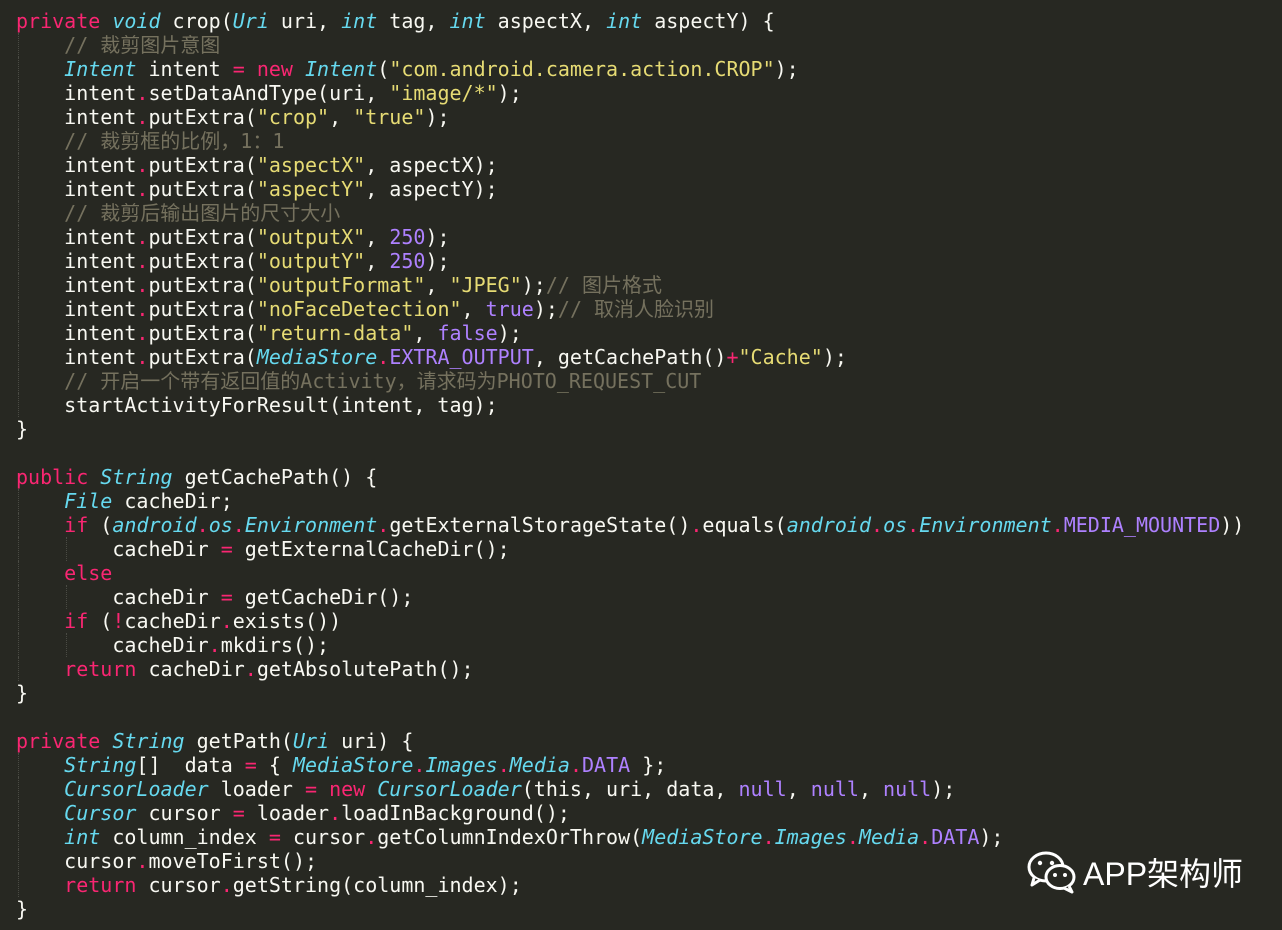 The width and height of the screenshot is (1282, 930). What do you see at coordinates (118, 621) in the screenshot?
I see `code-token: !` at bounding box center [118, 621].